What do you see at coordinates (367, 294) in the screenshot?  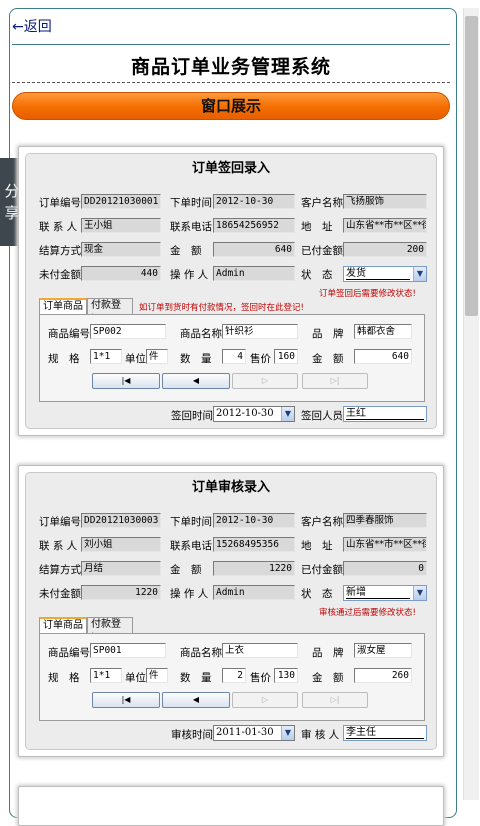 I see `status-note: 订单签回后需要修改状态!` at bounding box center [367, 294].